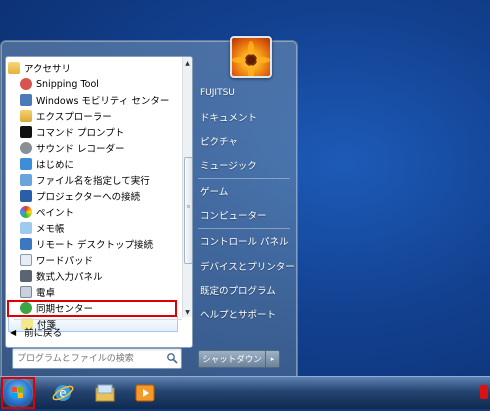  Describe the element at coordinates (106, 276) in the screenshot. I see `program-item: 数式入力パネル` at that location.